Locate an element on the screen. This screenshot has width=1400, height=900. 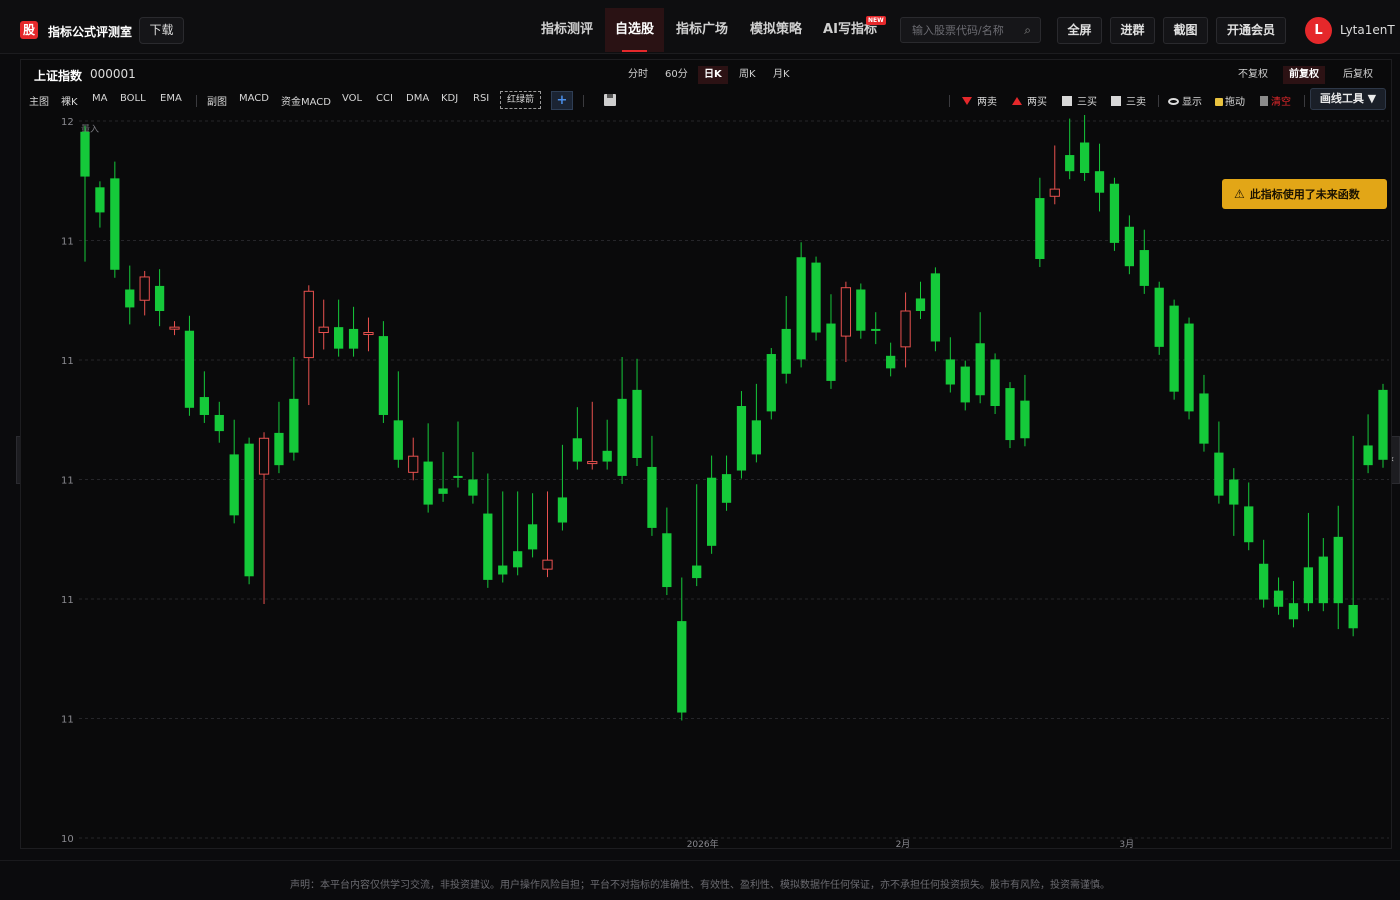
tool-three-buy: 三买 is located at coordinates (1079, 100).